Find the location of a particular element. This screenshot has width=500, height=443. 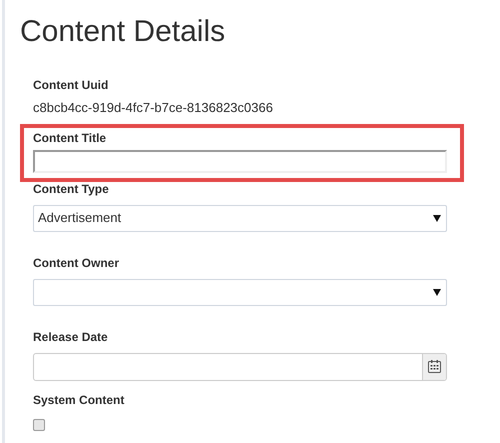

calendar-button is located at coordinates (434, 367).